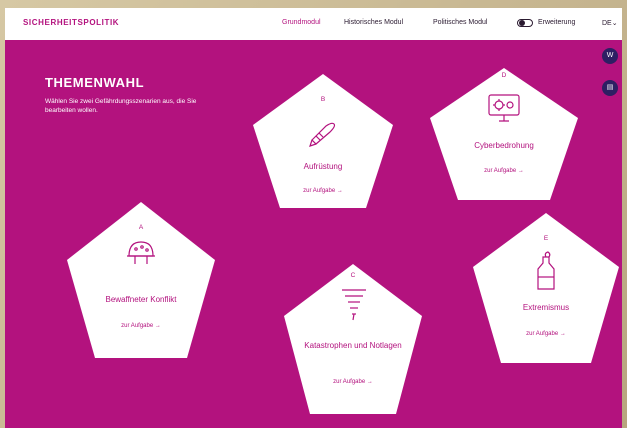 The image size is (627, 428). I want to click on card-b-link-label: zur Aufgabe, so click(319, 191).